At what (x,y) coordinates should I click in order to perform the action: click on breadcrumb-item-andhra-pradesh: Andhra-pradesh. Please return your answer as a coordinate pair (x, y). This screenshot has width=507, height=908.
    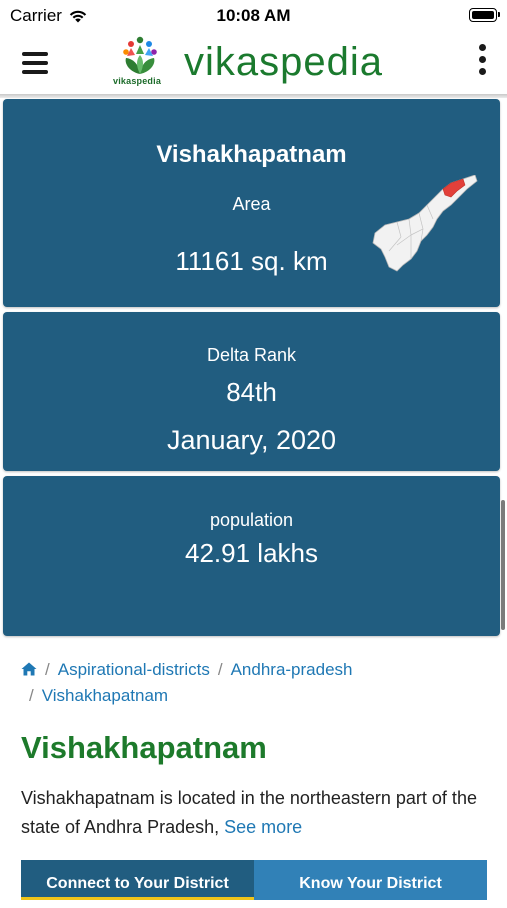
    Looking at the image, I should click on (292, 669).